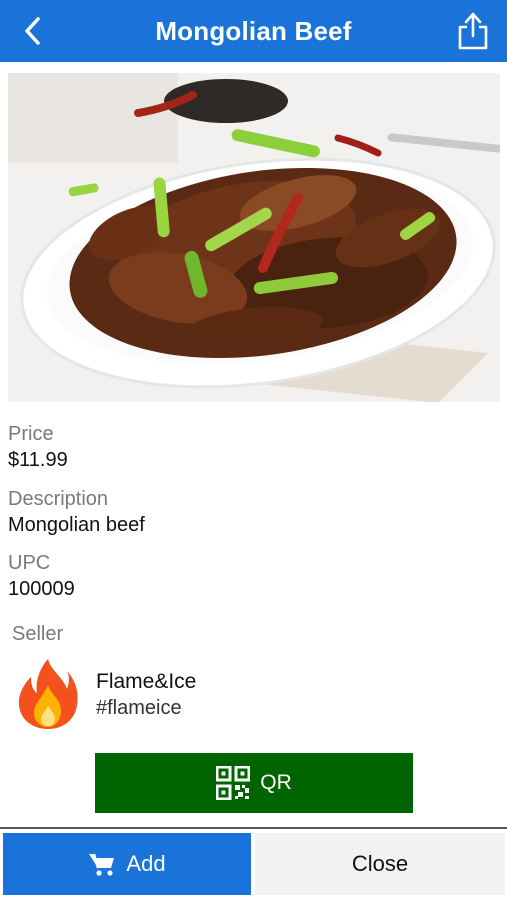  Describe the element at coordinates (41, 589) in the screenshot. I see `upc-value: 100009` at that location.